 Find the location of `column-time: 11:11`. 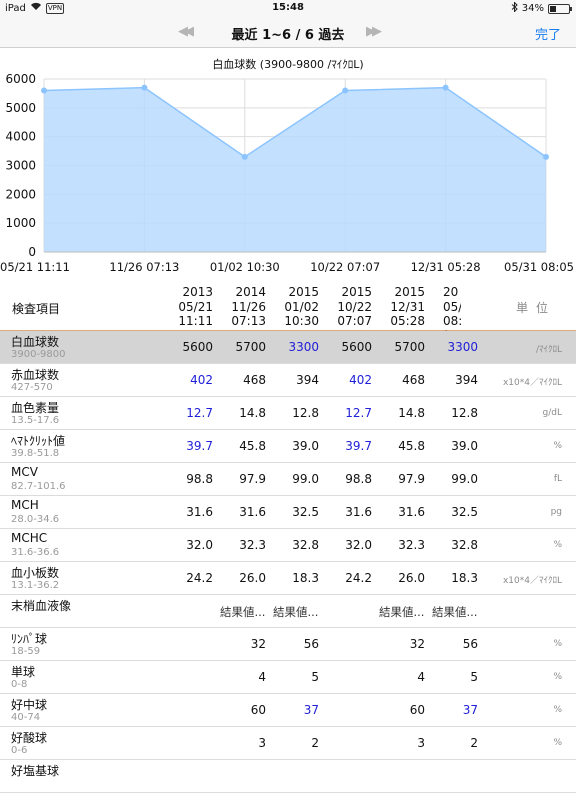

column-time: 11:11 is located at coordinates (195, 321).